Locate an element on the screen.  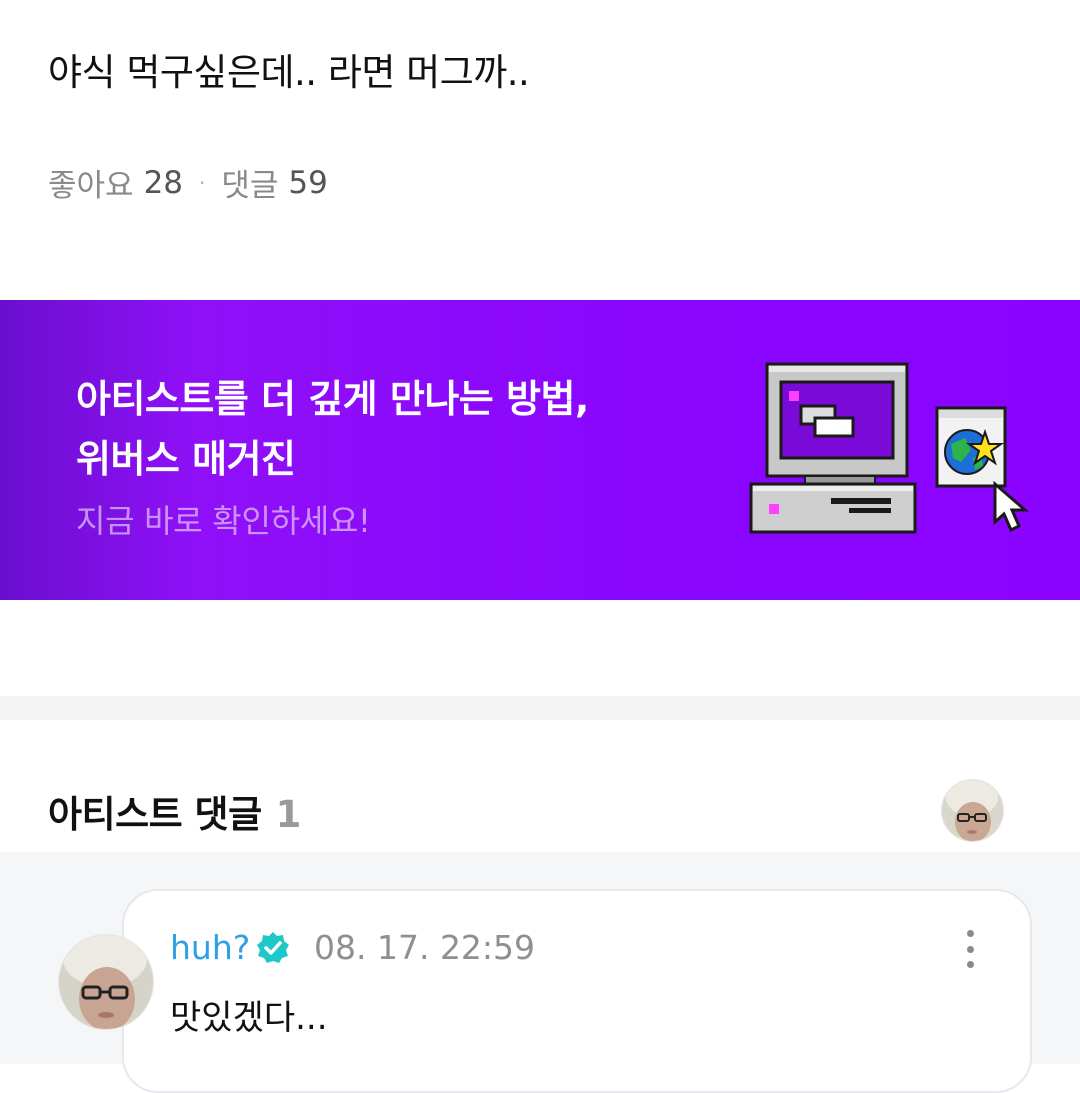
artist-comments-header: 아티스트 댓글 1 is located at coordinates (174, 811).